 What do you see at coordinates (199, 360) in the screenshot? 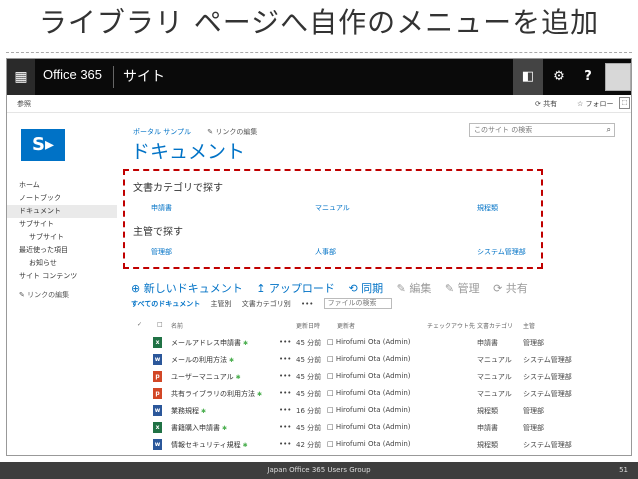
I see `document-name: メールの利用方法` at bounding box center [199, 360].